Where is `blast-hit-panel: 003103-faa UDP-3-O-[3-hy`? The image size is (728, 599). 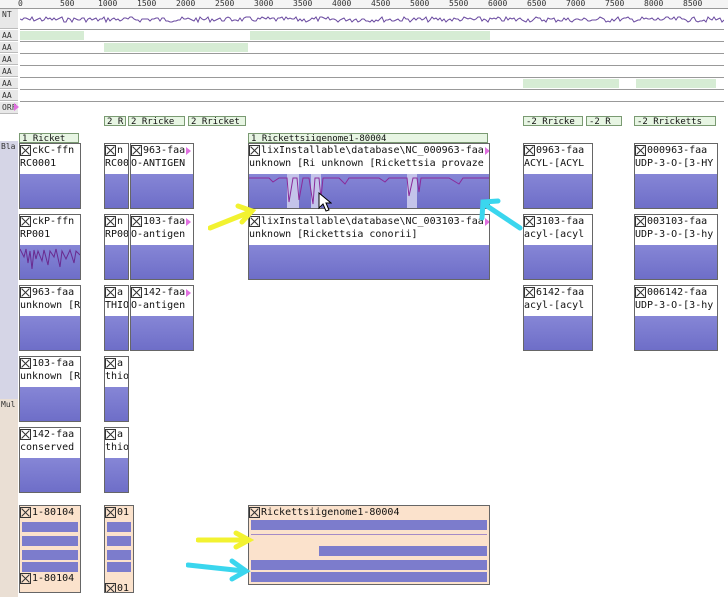 blast-hit-panel: 003103-faa UDP-3-O-[3-hy is located at coordinates (676, 247).